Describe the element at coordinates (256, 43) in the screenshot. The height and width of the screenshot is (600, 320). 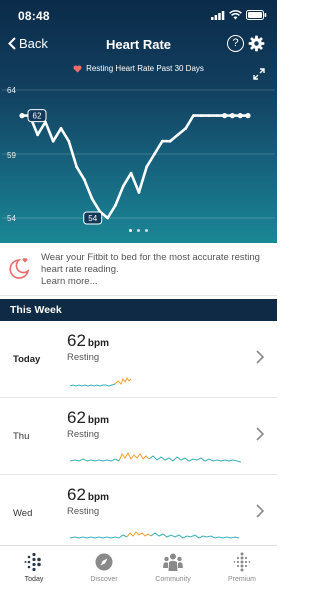
I see `gear-icon` at that location.